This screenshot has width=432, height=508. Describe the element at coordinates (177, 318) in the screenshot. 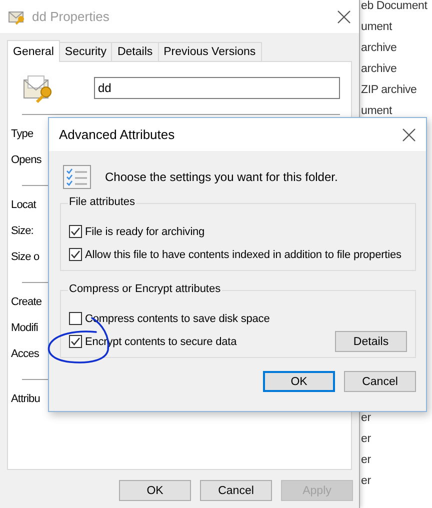

I see `checkbox-label: Compress contents to save disk space` at that location.